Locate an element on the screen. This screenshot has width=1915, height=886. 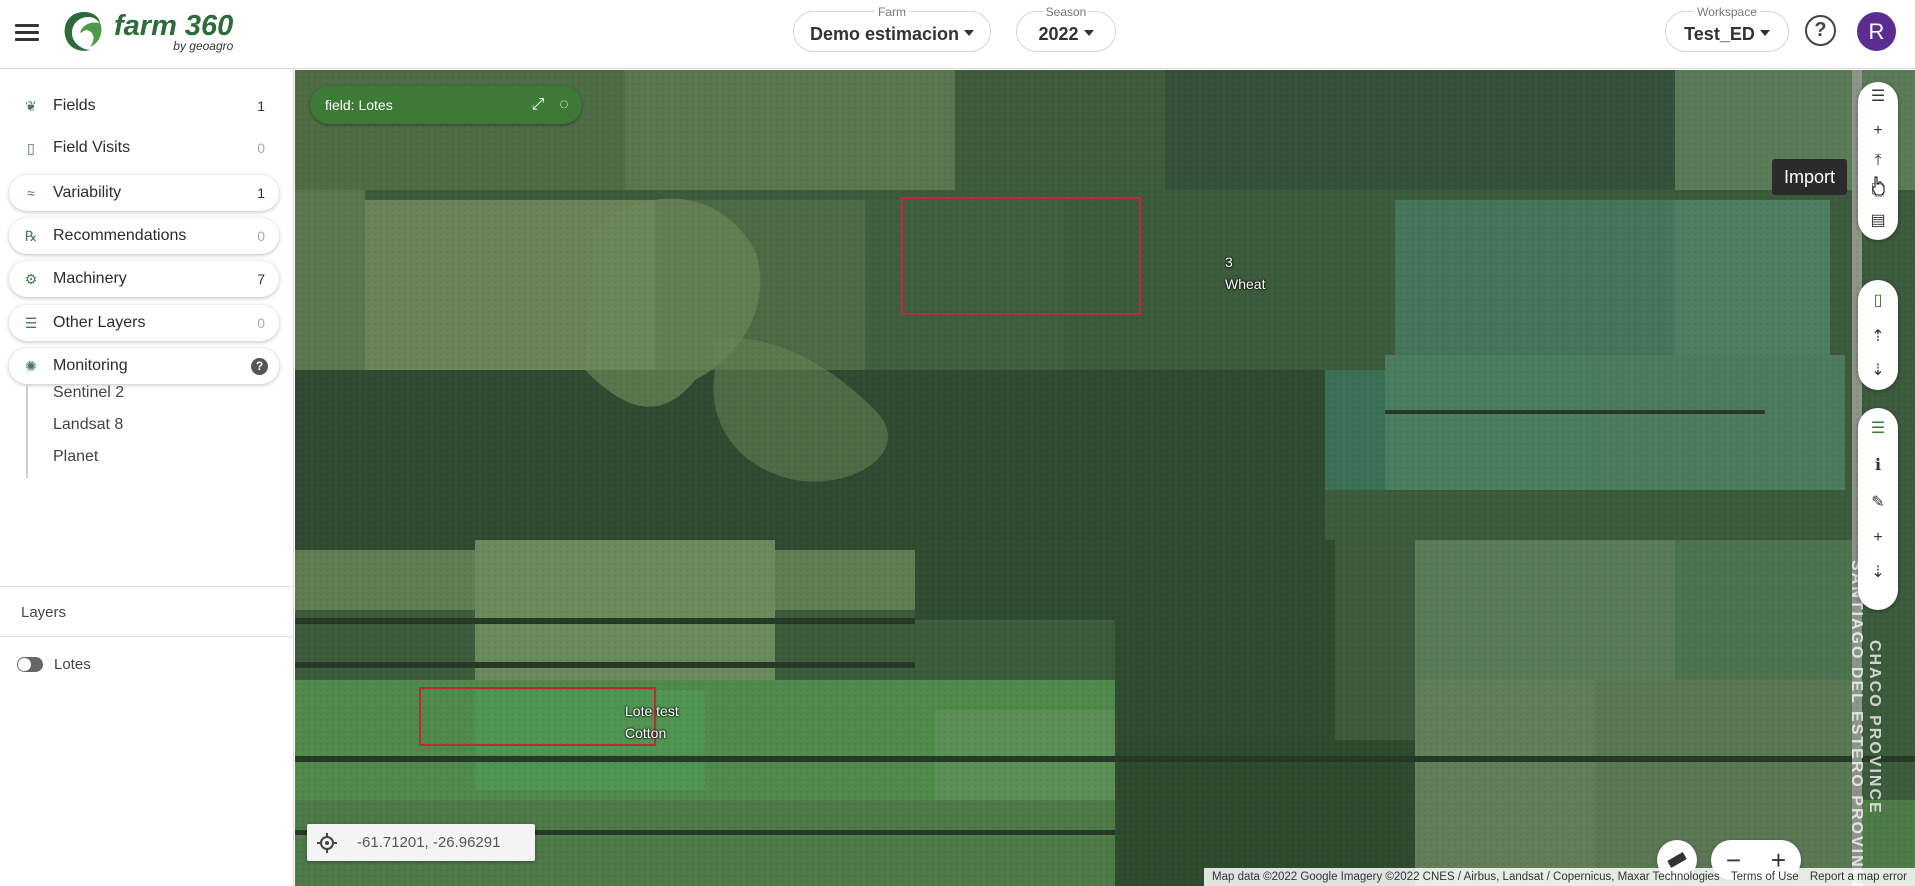
logo-title: farm 360 is located at coordinates (174, 26).